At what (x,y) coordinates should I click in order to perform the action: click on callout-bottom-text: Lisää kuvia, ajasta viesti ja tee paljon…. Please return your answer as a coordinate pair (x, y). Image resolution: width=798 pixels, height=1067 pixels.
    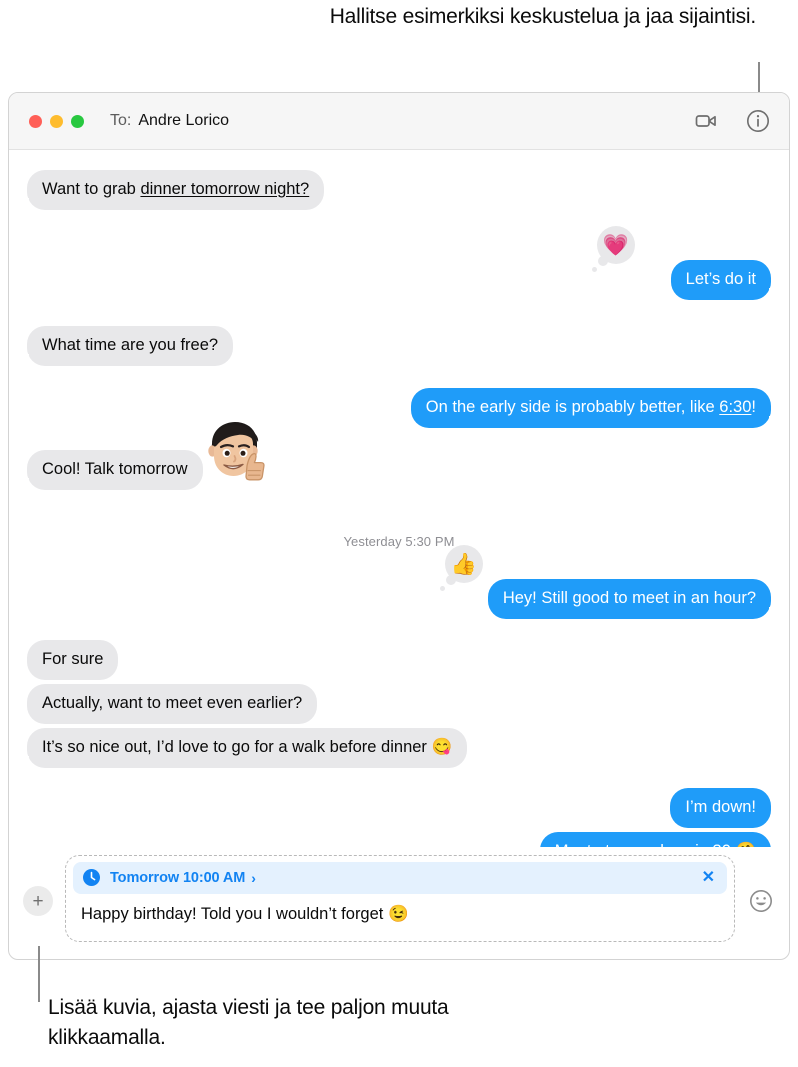
    Looking at the image, I should click on (248, 1022).